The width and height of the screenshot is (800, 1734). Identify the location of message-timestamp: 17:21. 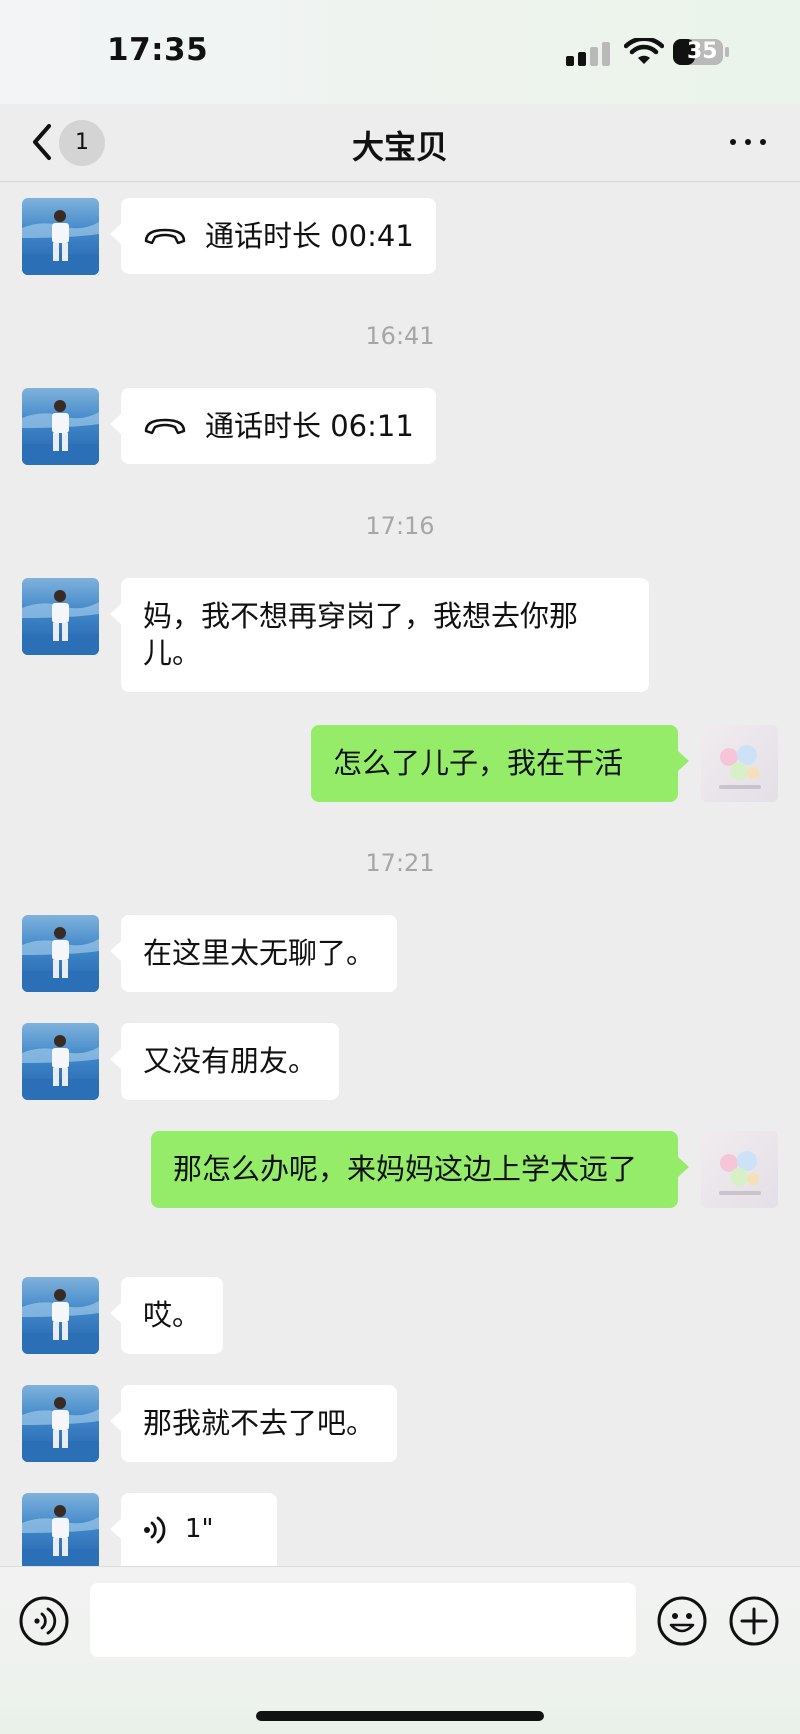
(400, 863).